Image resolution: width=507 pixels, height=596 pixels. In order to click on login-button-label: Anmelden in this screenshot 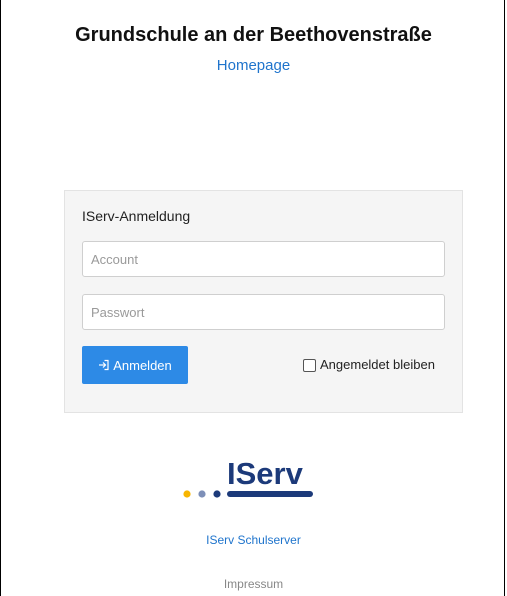, I will do `click(142, 365)`.